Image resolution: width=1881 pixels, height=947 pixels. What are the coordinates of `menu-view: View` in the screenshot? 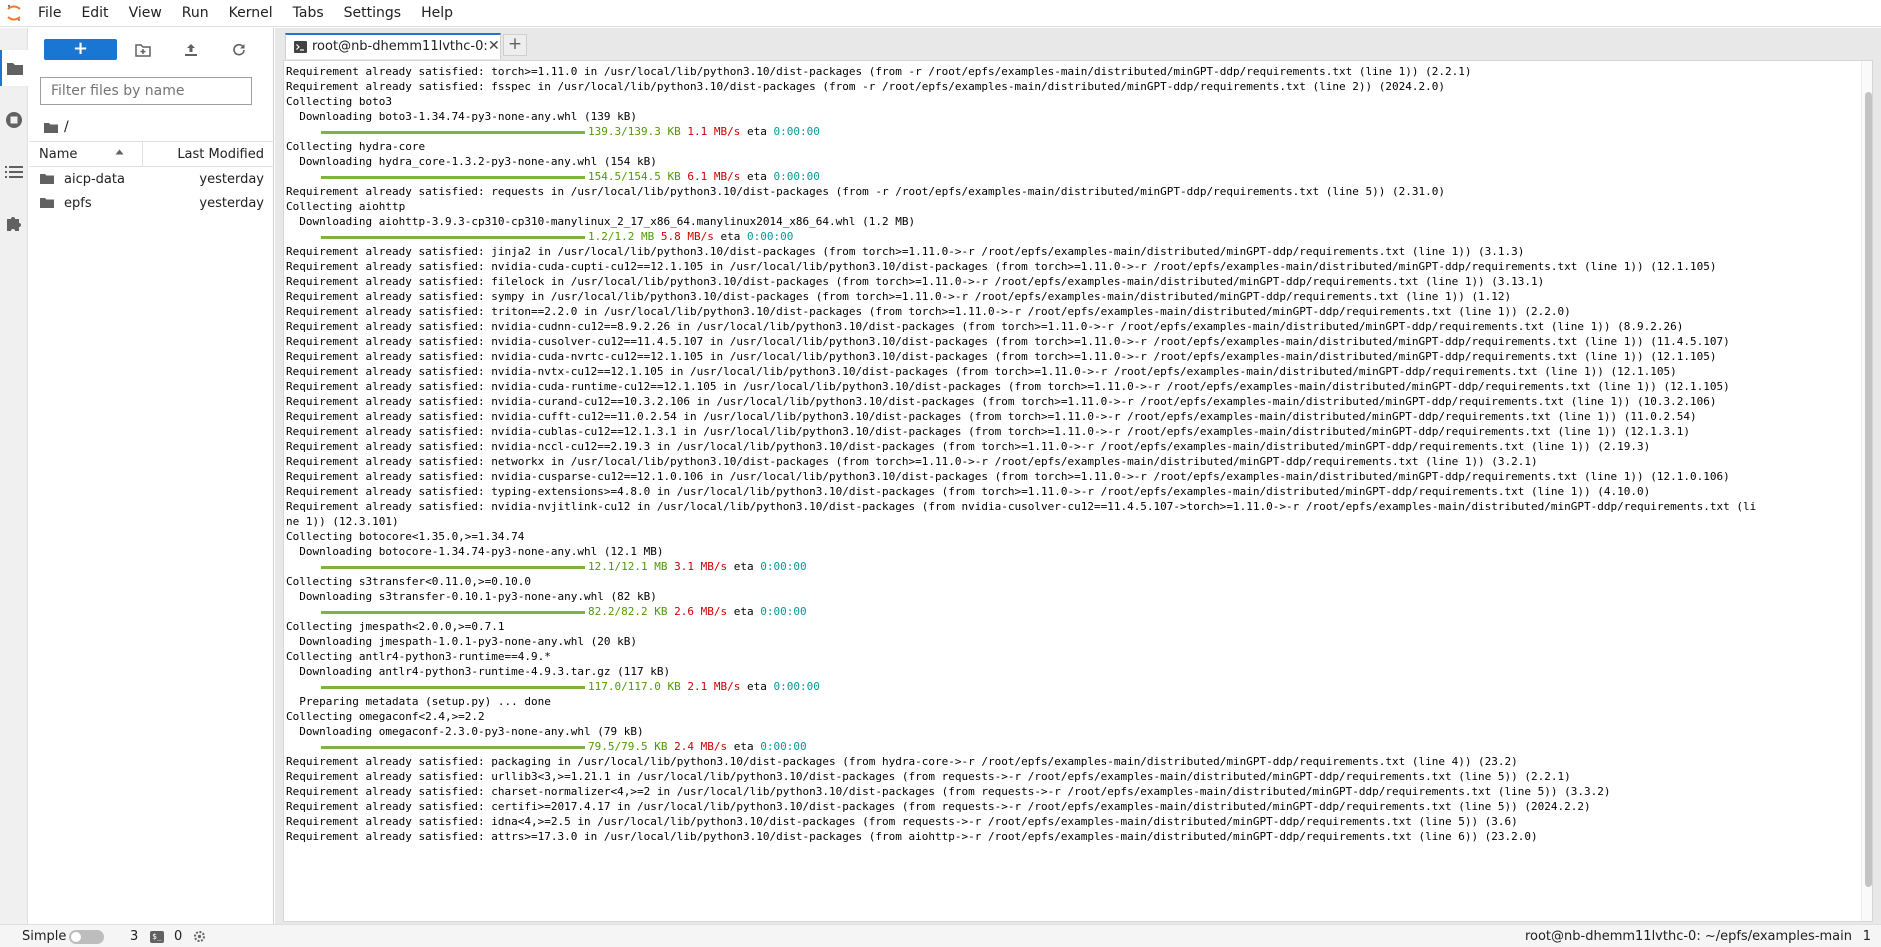 It's located at (146, 13).